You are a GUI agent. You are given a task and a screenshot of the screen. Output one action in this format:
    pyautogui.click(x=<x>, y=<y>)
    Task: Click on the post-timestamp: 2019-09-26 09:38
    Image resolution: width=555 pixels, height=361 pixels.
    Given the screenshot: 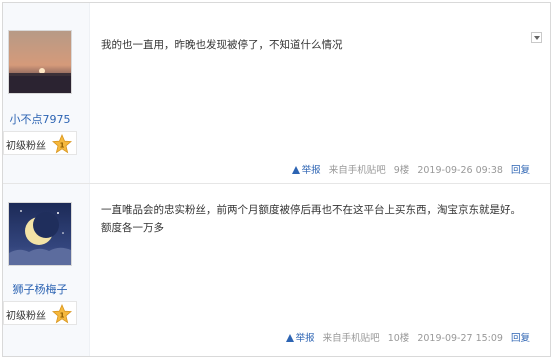 What is the action you would take?
    pyautogui.click(x=460, y=170)
    